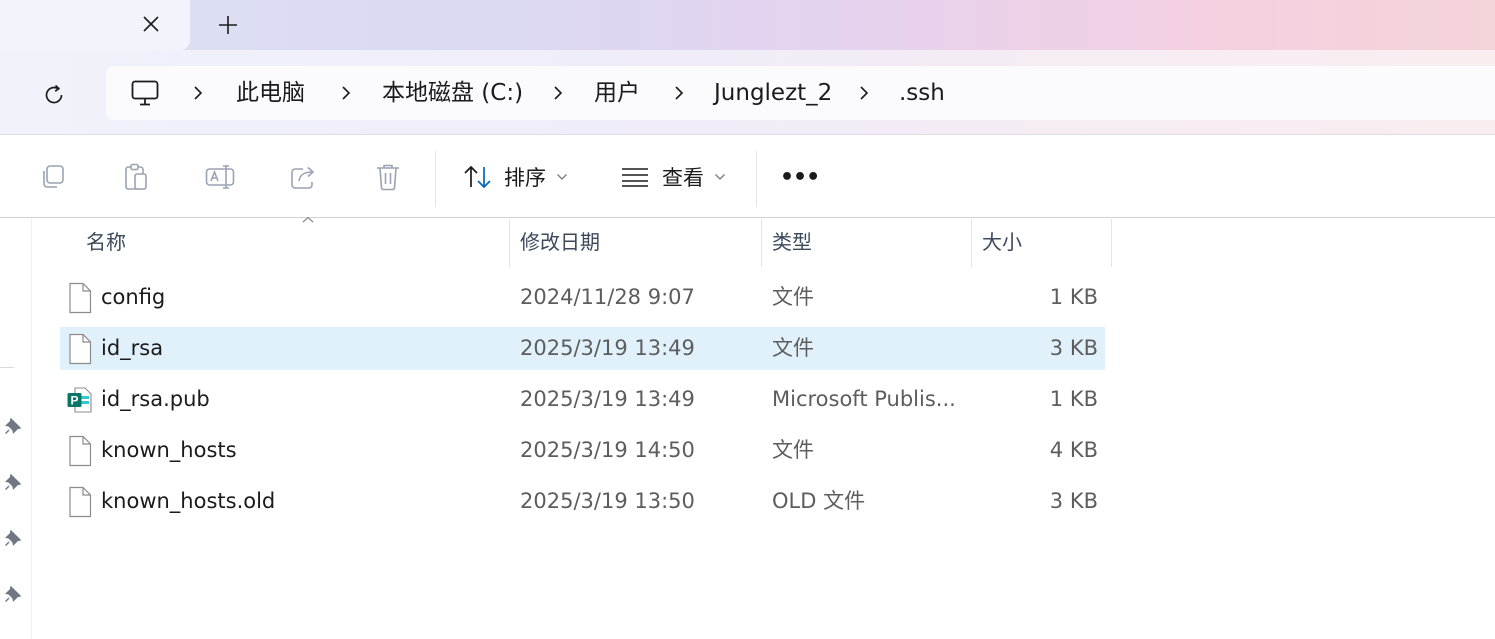 The height and width of the screenshot is (639, 1495). Describe the element at coordinates (683, 178) in the screenshot. I see `view-label: 查看` at that location.